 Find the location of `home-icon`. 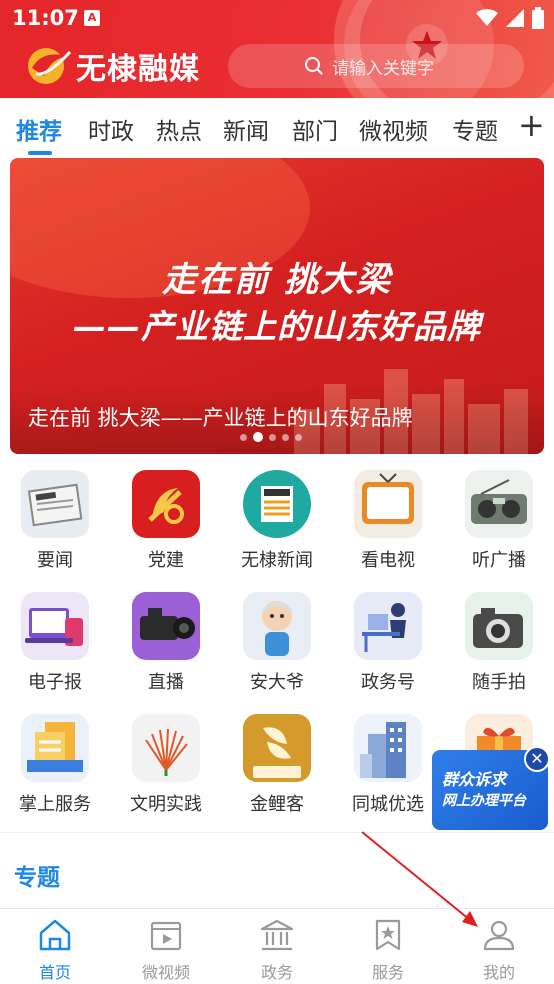

home-icon is located at coordinates (55, 935).